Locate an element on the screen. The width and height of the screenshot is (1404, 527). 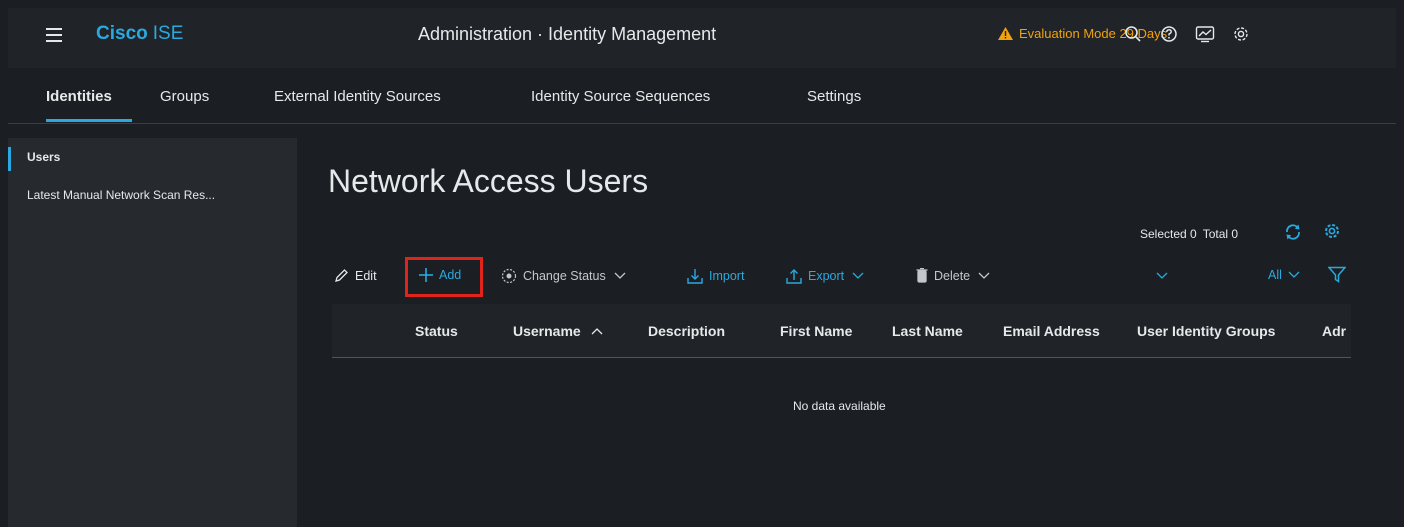
menu-icon is located at coordinates (54, 35).